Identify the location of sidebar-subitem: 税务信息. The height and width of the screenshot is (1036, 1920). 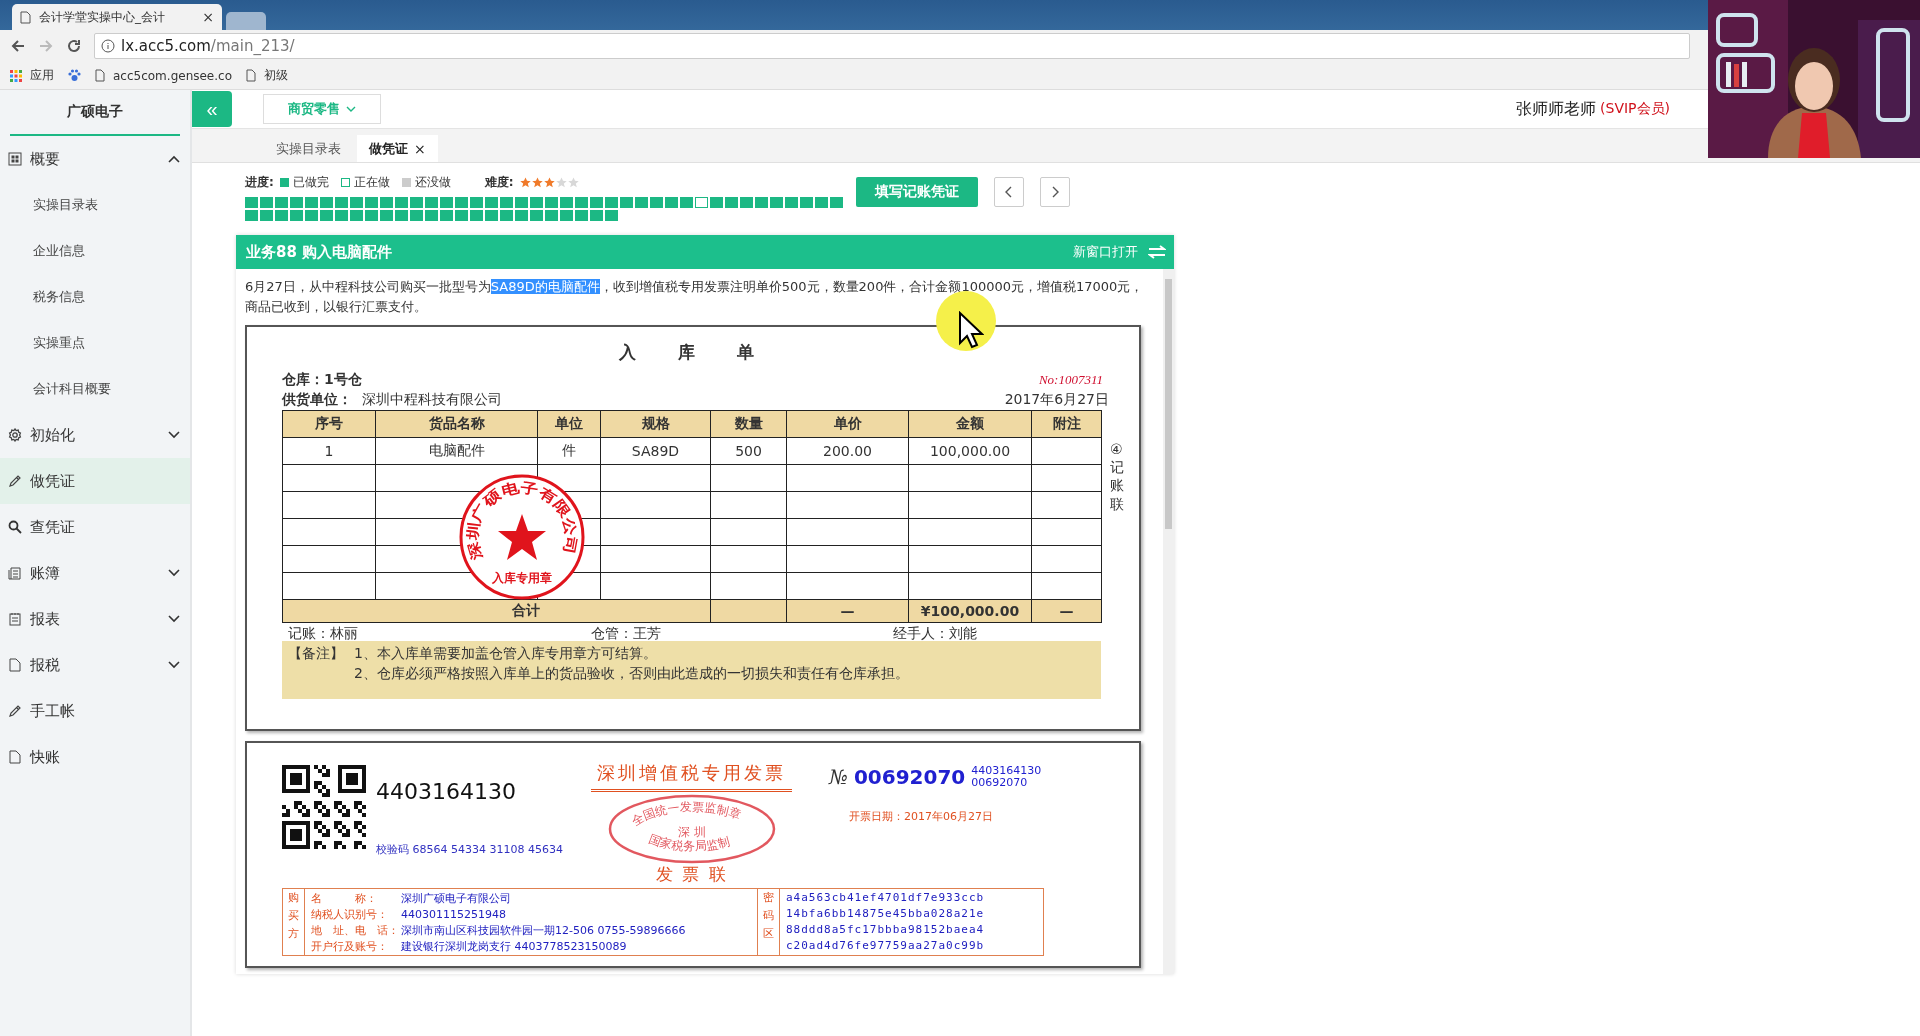
(95, 297).